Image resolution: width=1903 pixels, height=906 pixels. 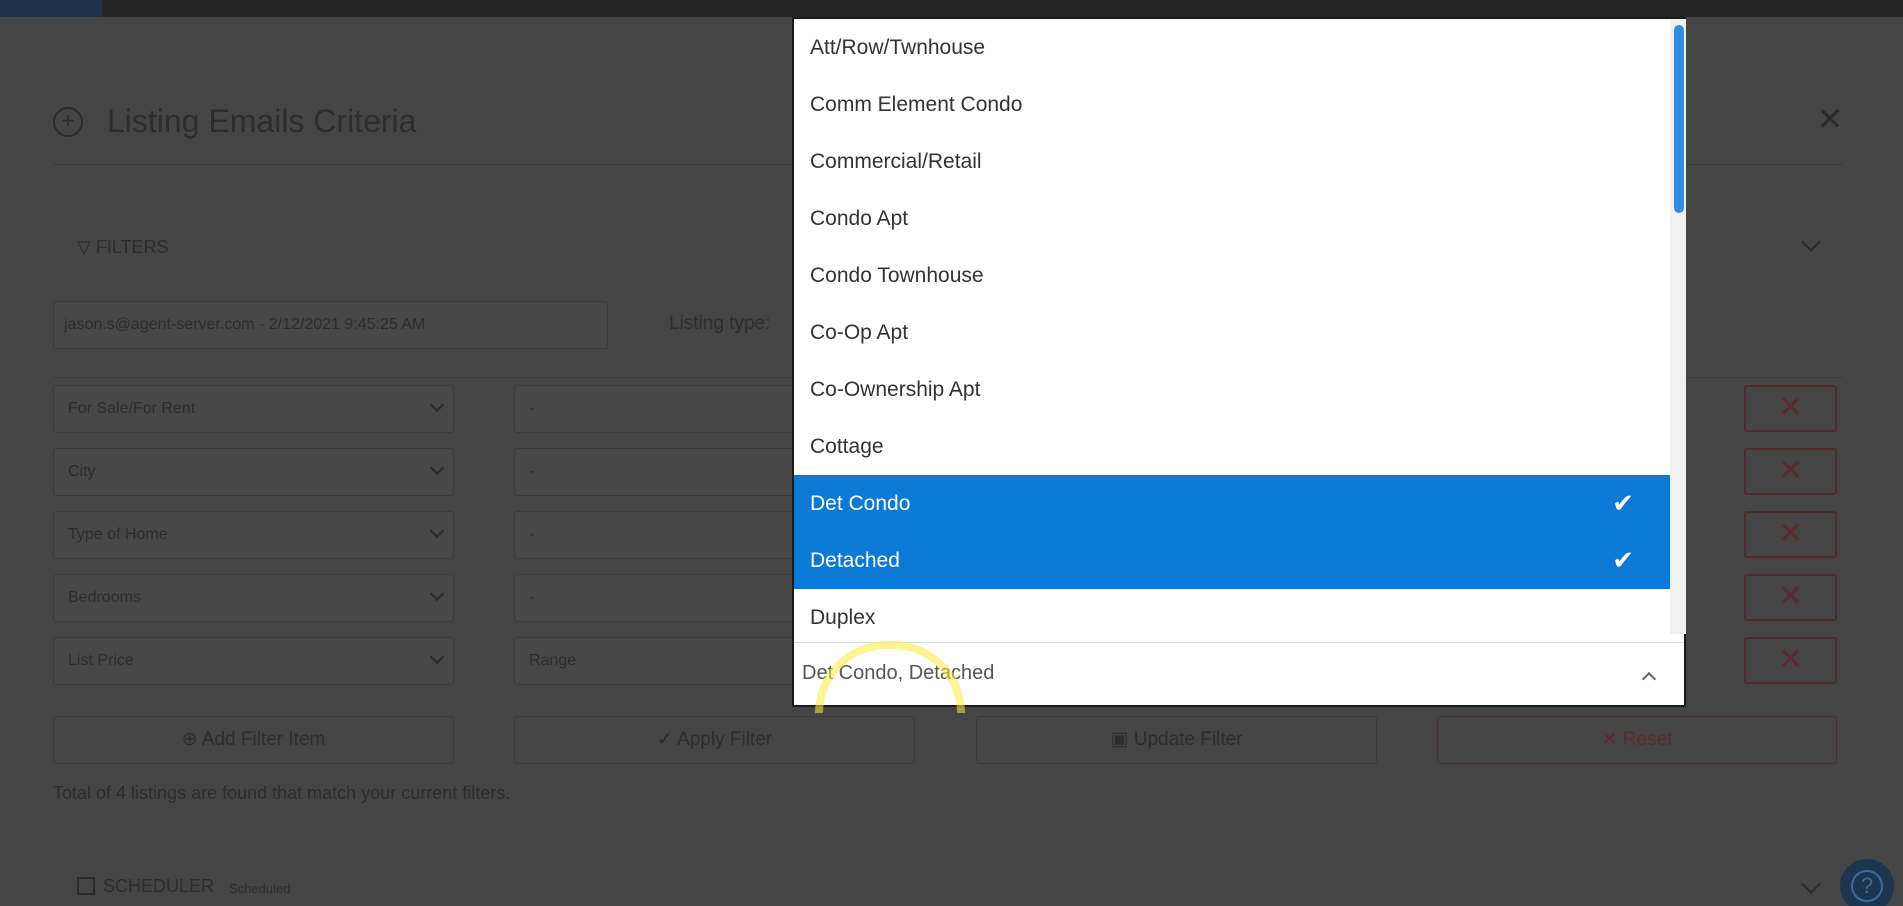 What do you see at coordinates (132, 247) in the screenshot?
I see `filters-label-text: FILTERS` at bounding box center [132, 247].